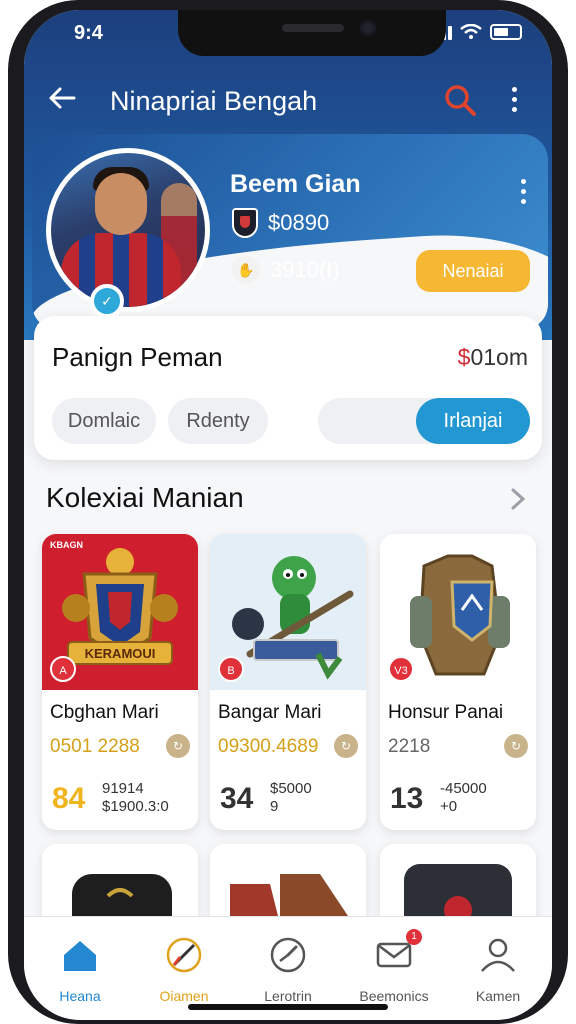 The height and width of the screenshot is (1024, 576). What do you see at coordinates (291, 788) in the screenshot?
I see `item-stat-line1: $5000` at bounding box center [291, 788].